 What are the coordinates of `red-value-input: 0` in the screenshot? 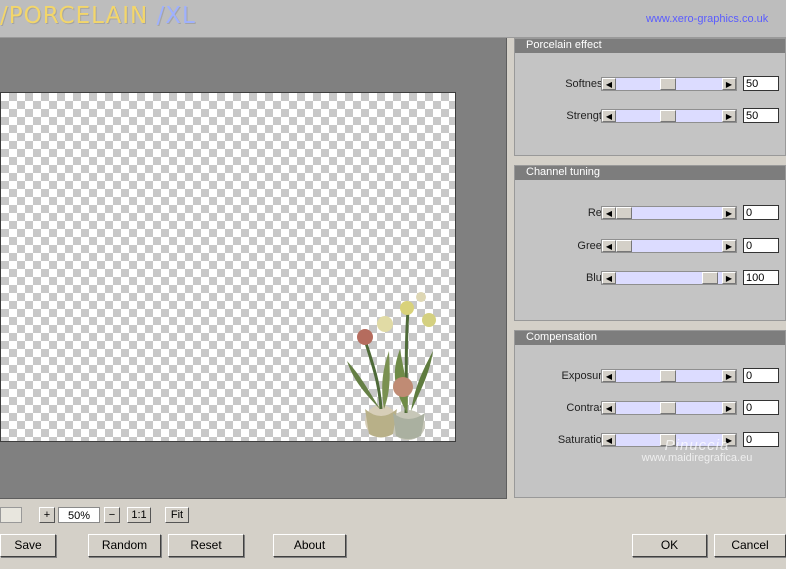 It's located at (761, 212).